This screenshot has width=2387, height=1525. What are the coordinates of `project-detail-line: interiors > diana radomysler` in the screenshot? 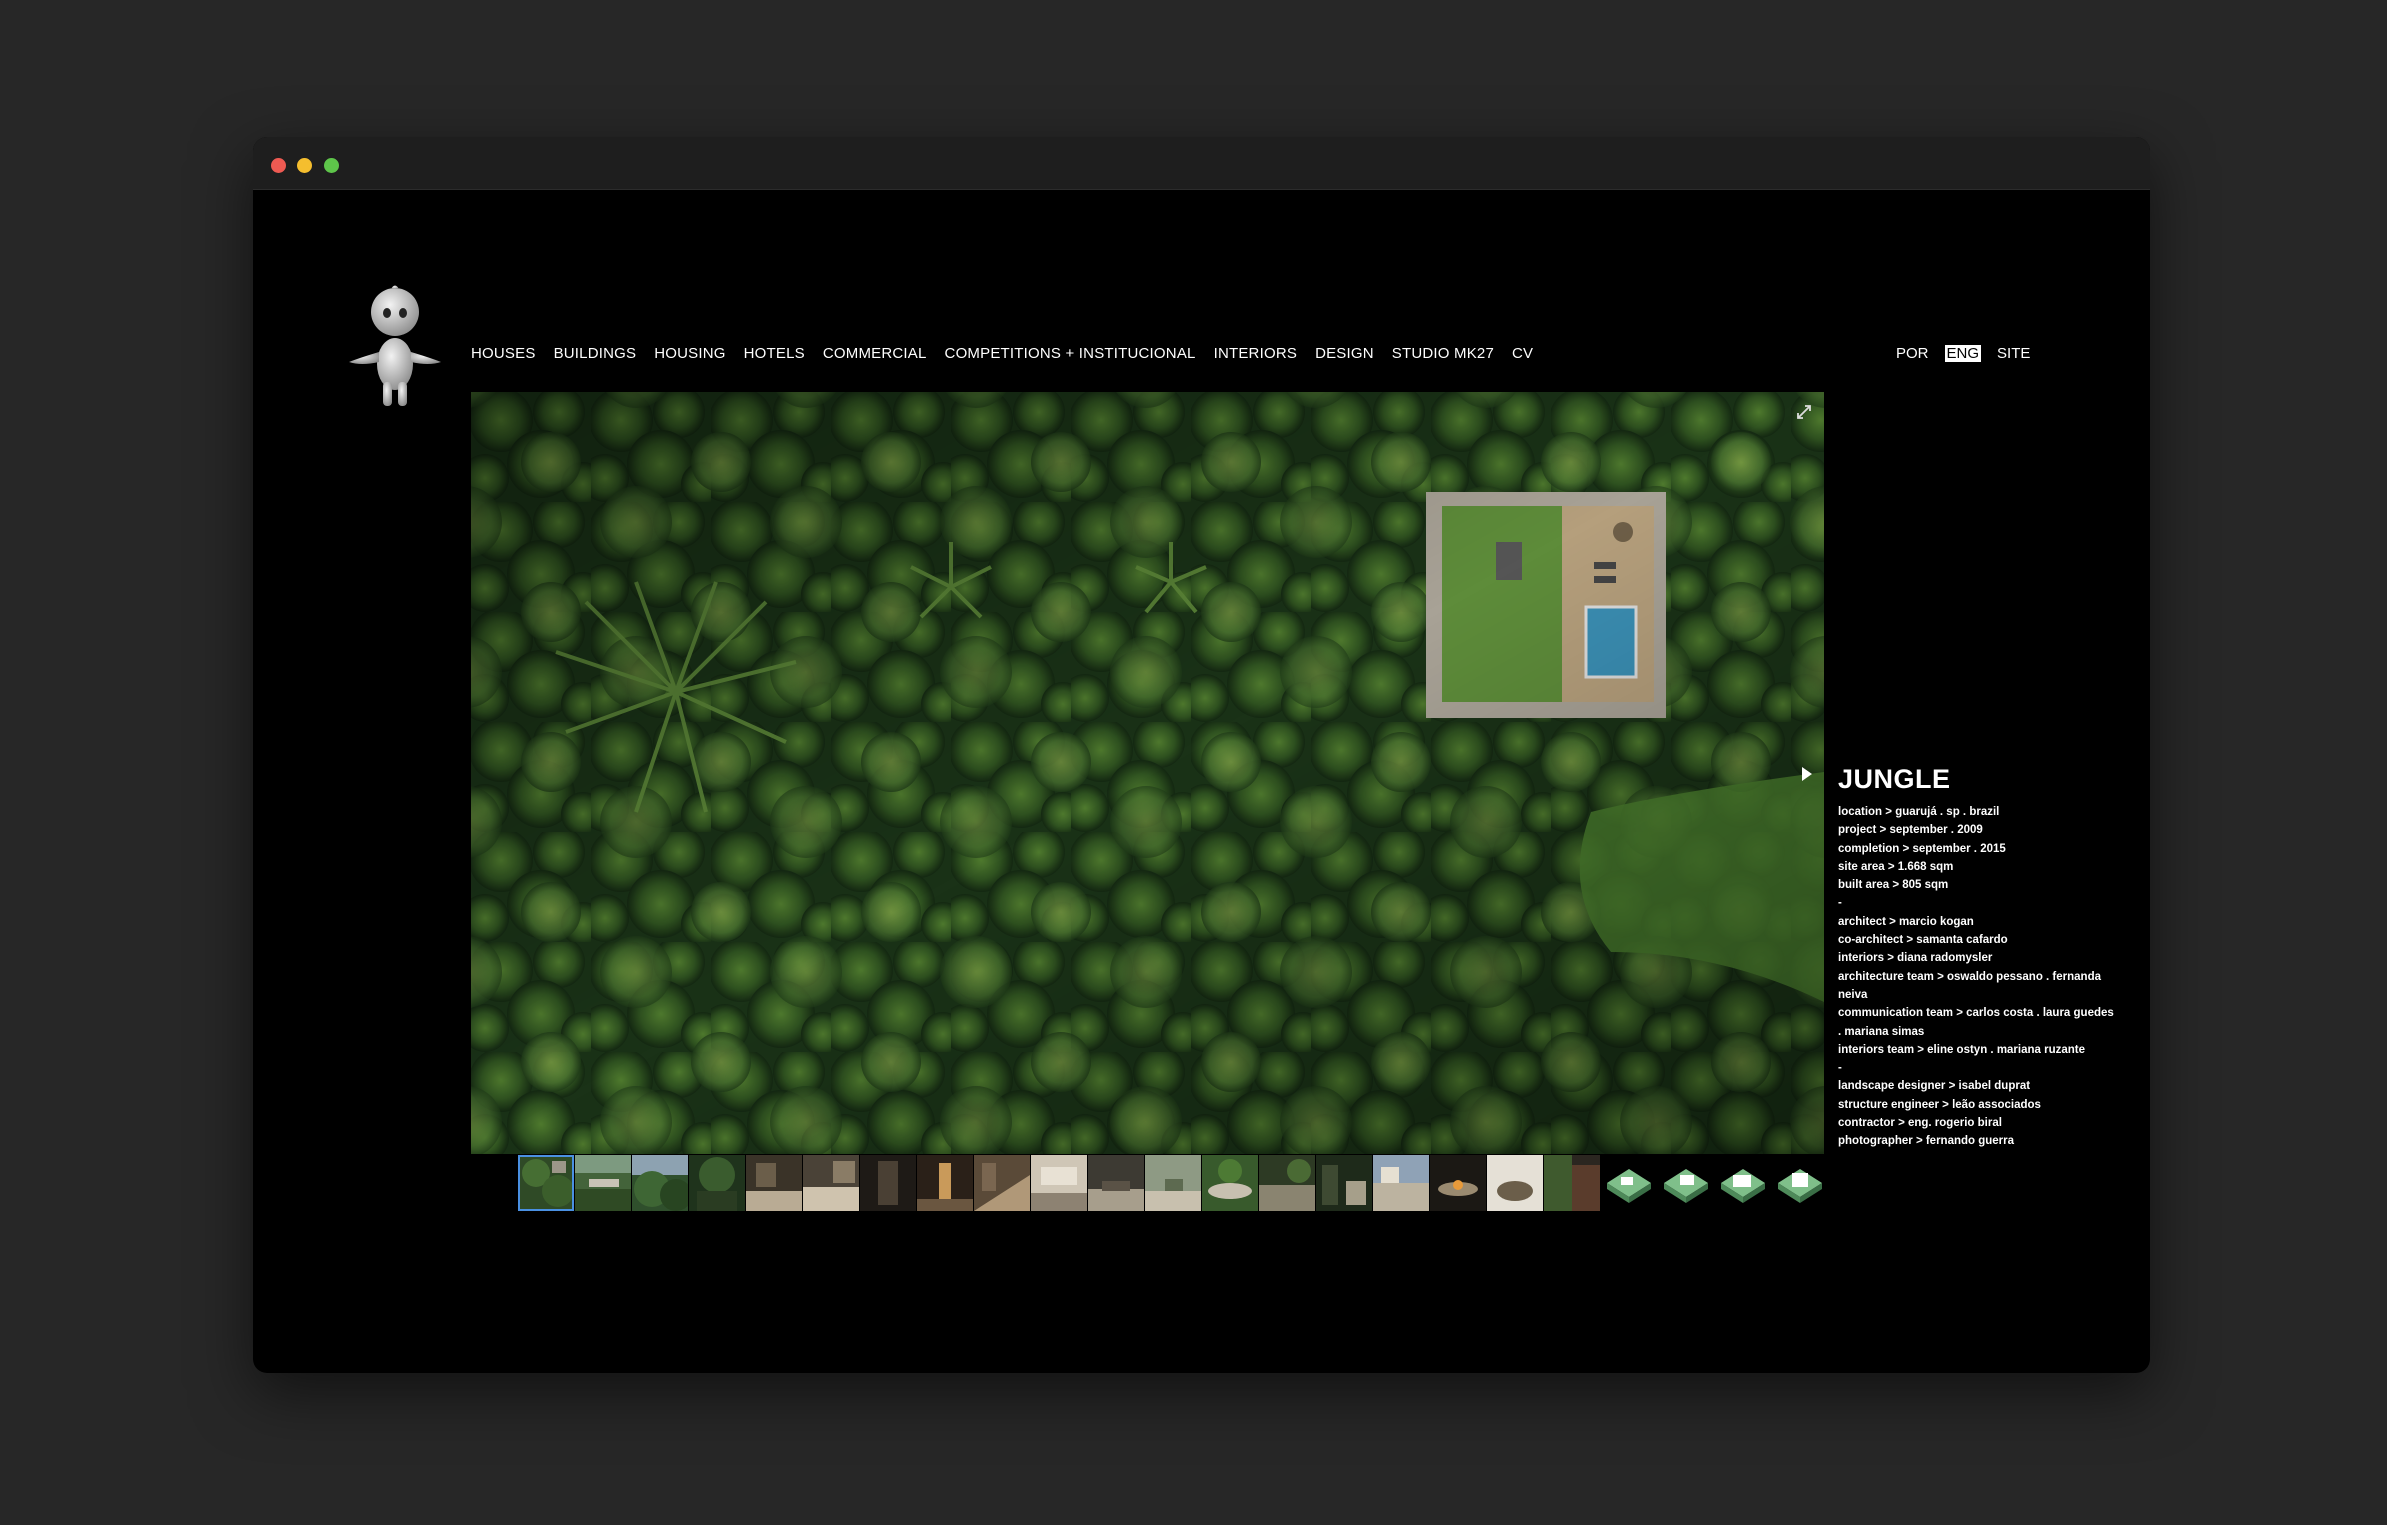 It's located at (1915, 958).